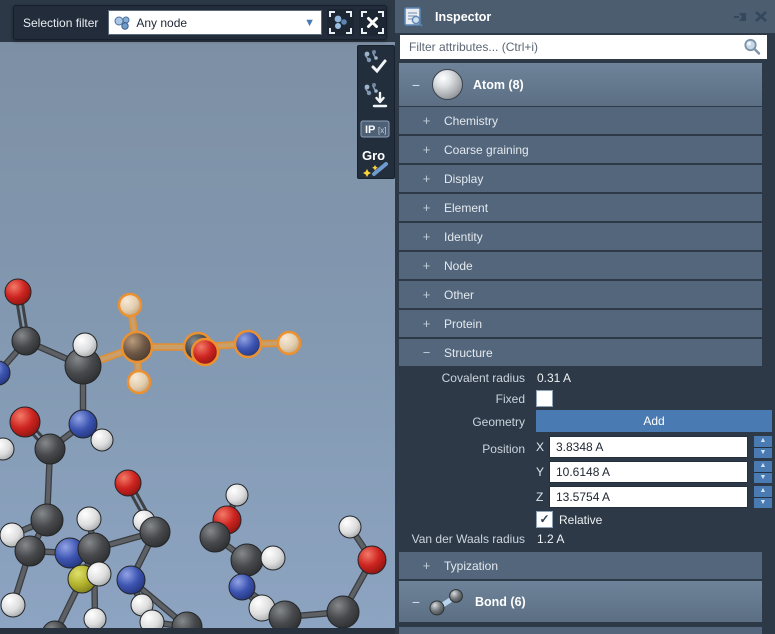 This screenshot has height=634, width=775. What do you see at coordinates (654, 421) in the screenshot?
I see `add-geometry-button: Add` at bounding box center [654, 421].